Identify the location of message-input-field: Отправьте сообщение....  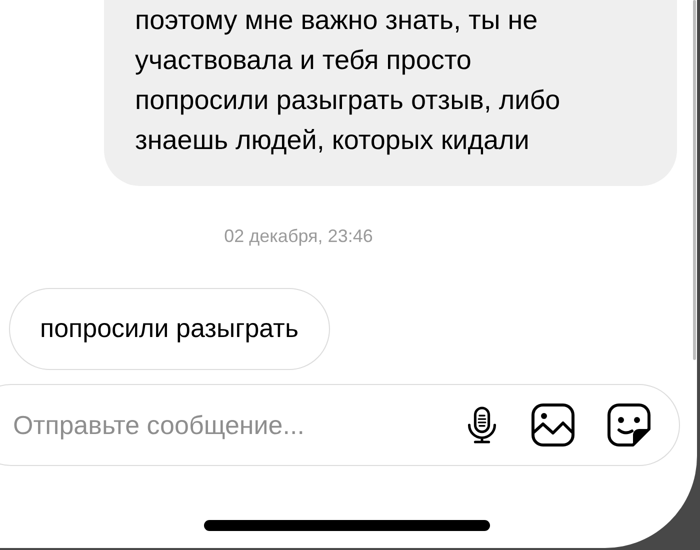
(340, 425).